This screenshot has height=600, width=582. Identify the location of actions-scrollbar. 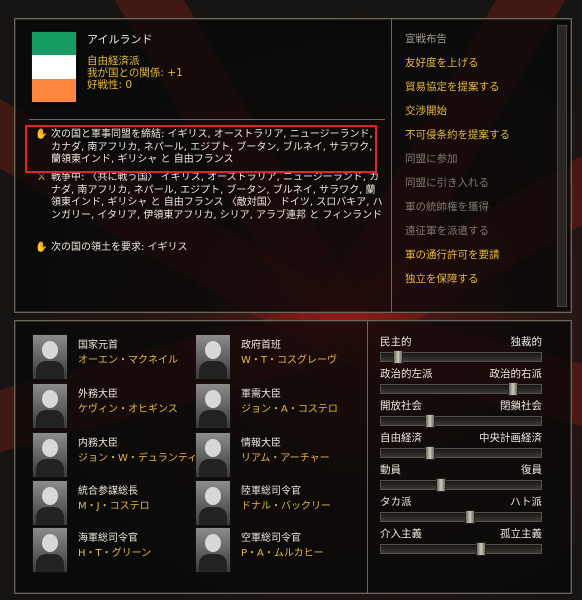
(562, 166).